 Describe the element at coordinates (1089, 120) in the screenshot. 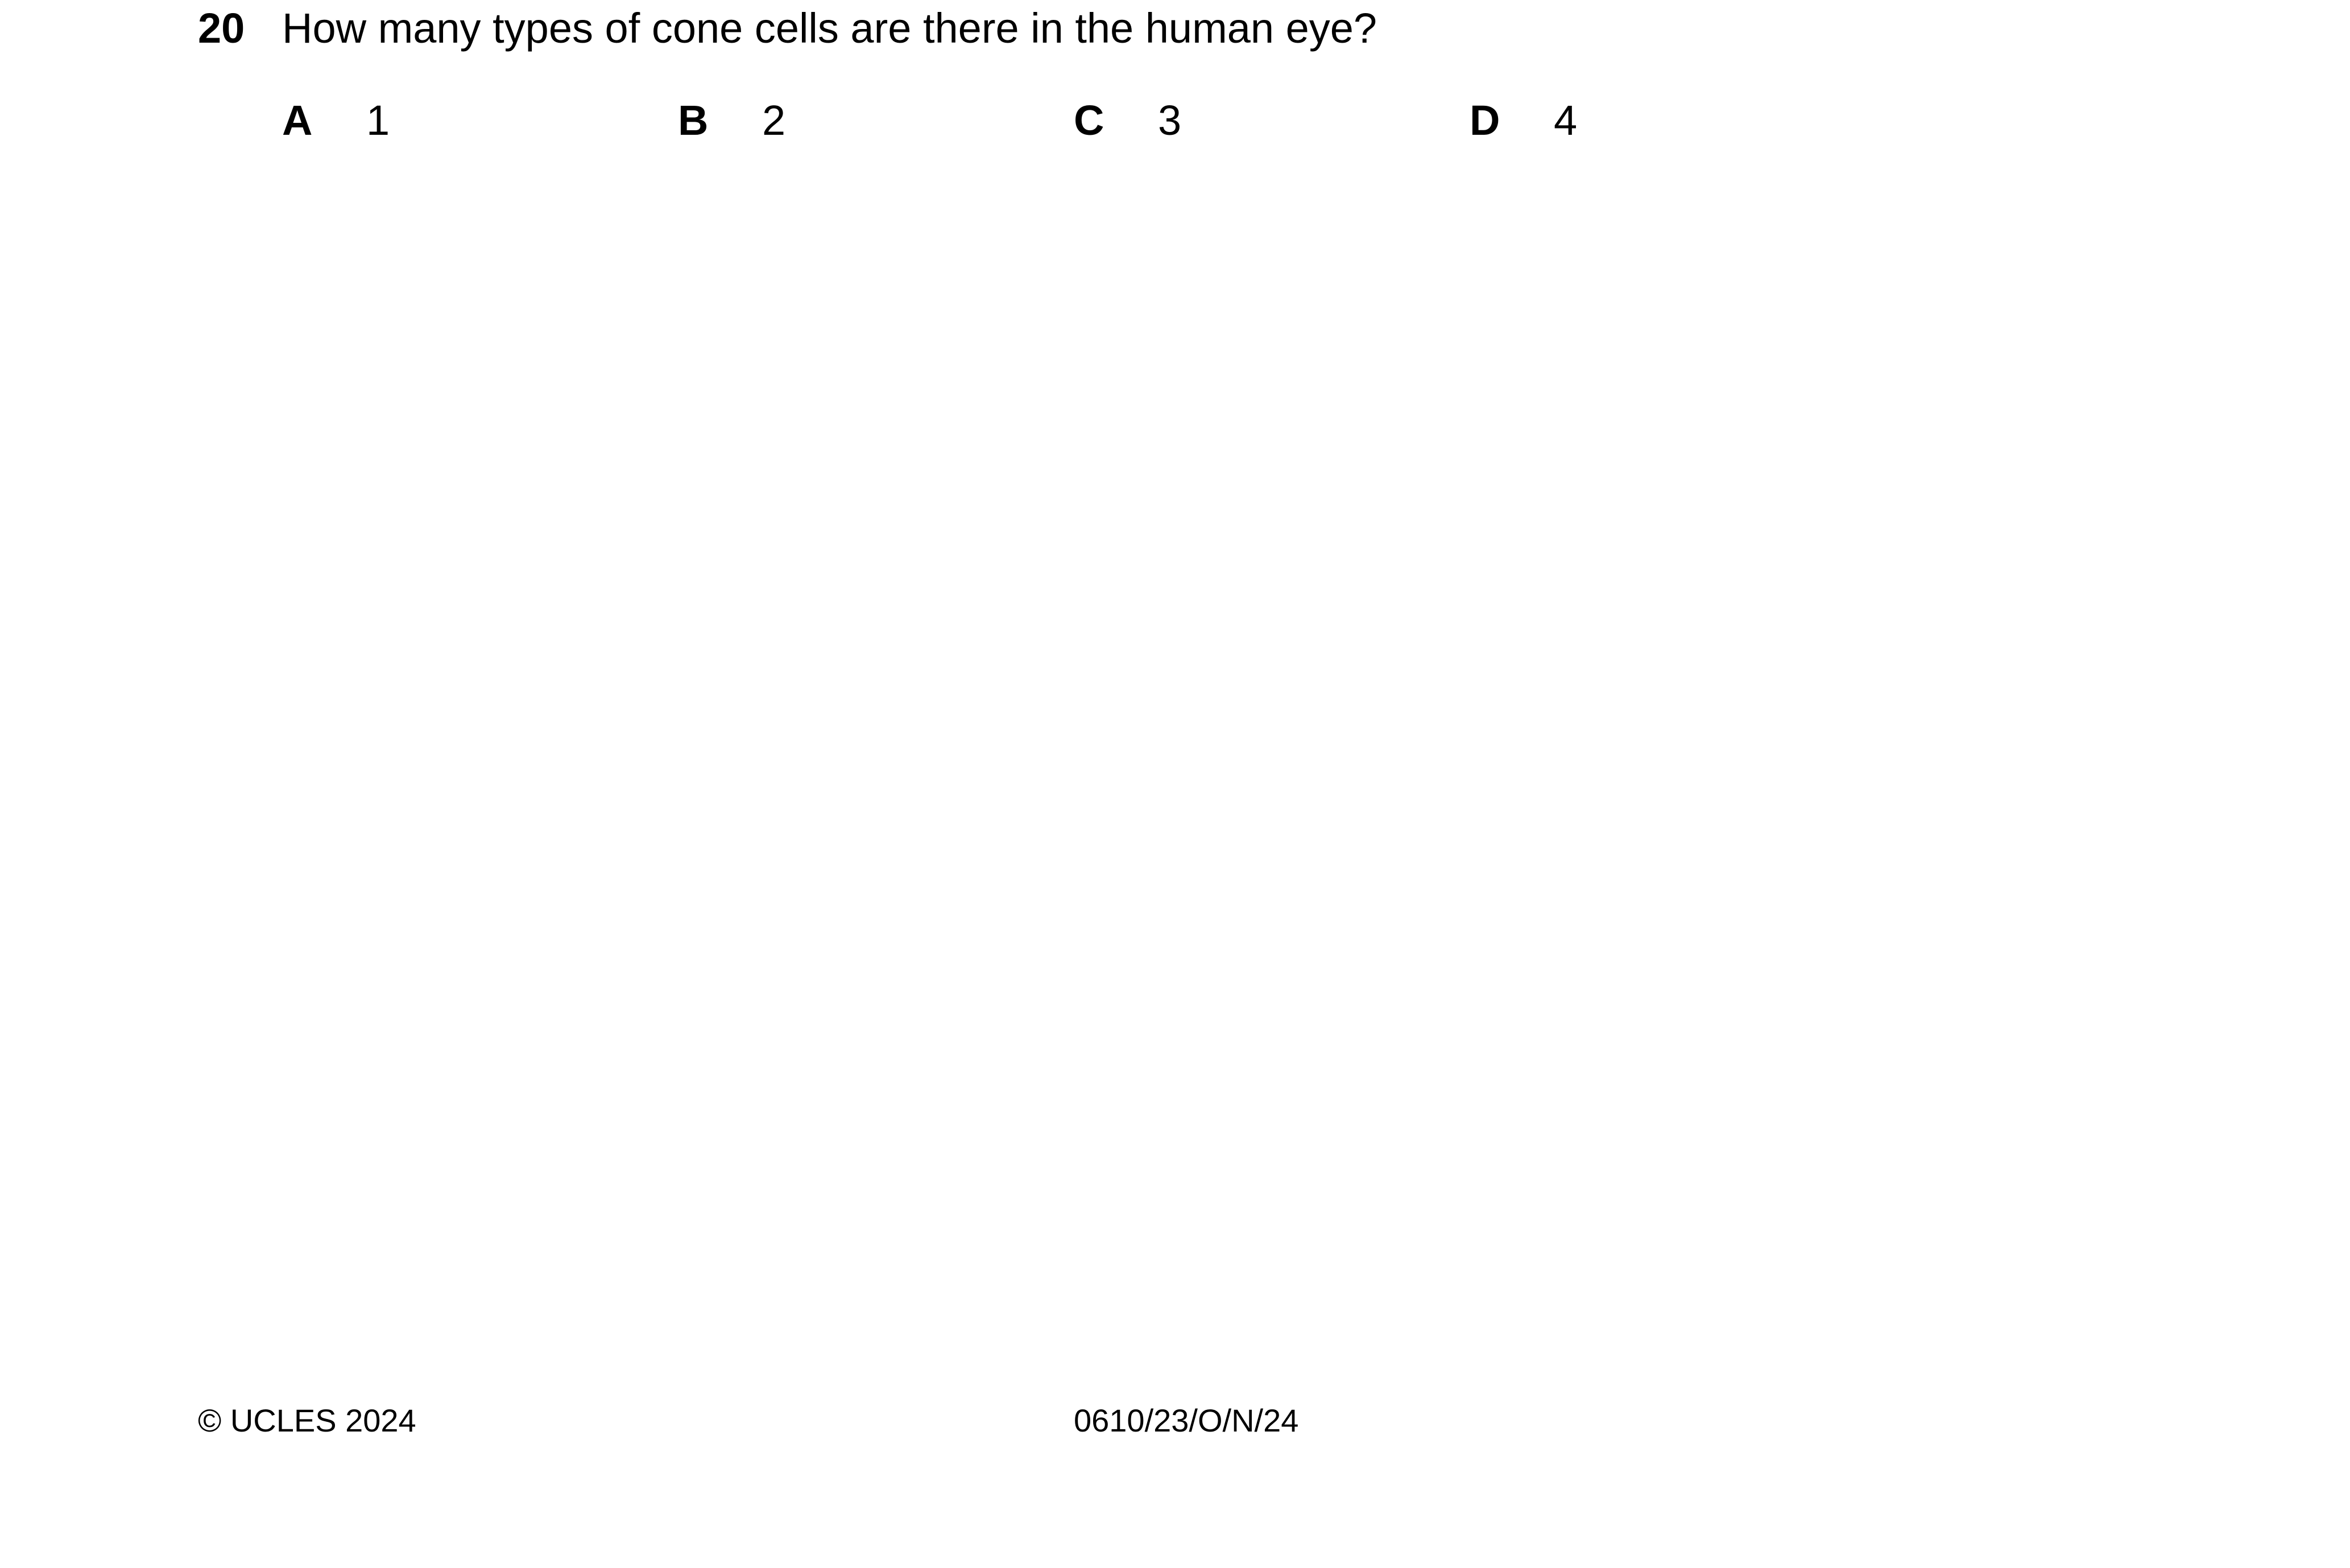

I see `option-letter: C` at that location.